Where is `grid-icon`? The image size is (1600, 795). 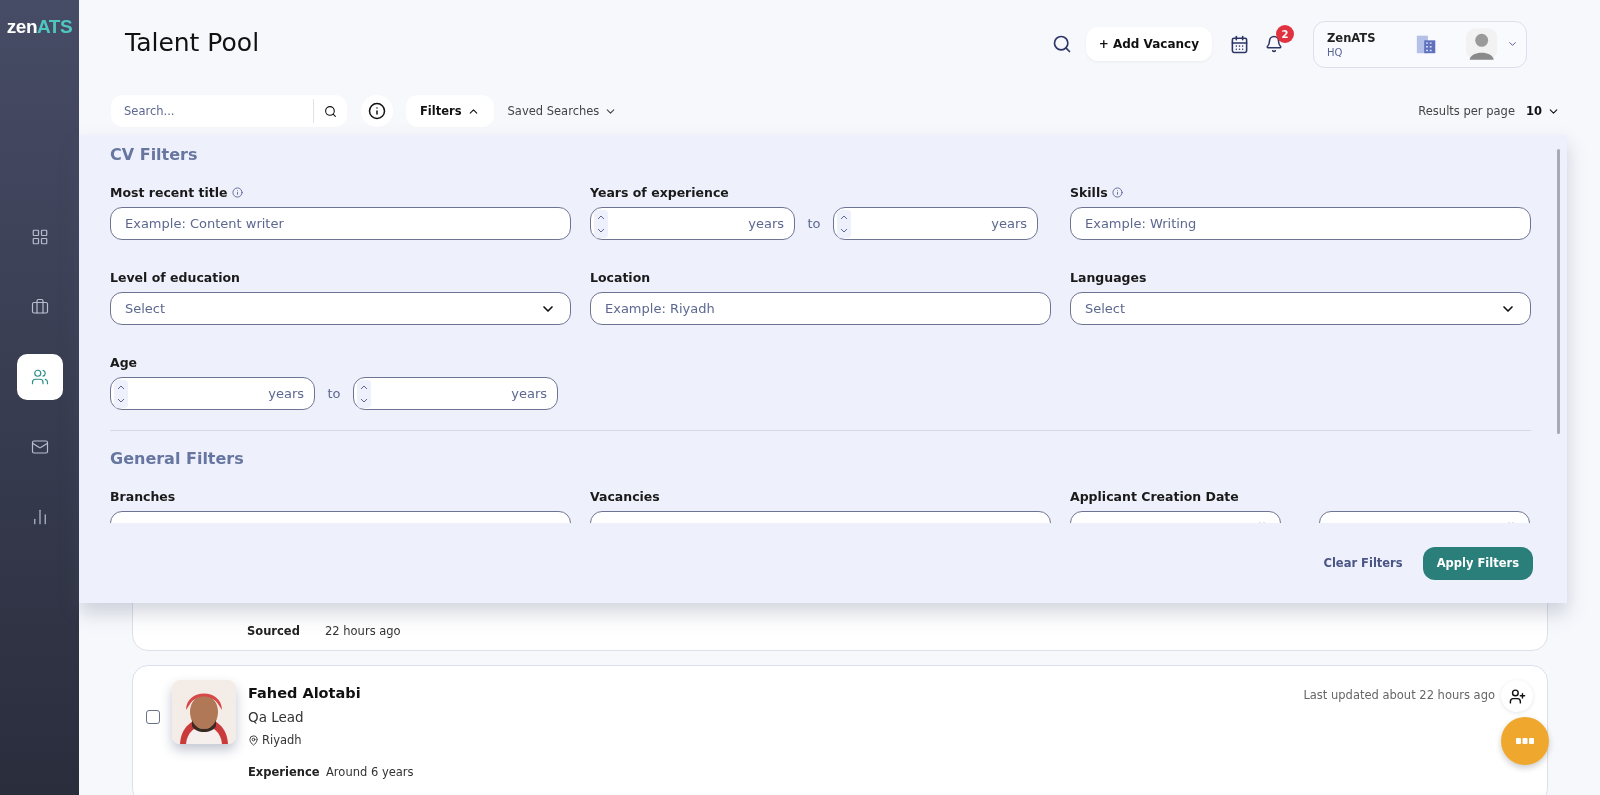
grid-icon is located at coordinates (39, 237).